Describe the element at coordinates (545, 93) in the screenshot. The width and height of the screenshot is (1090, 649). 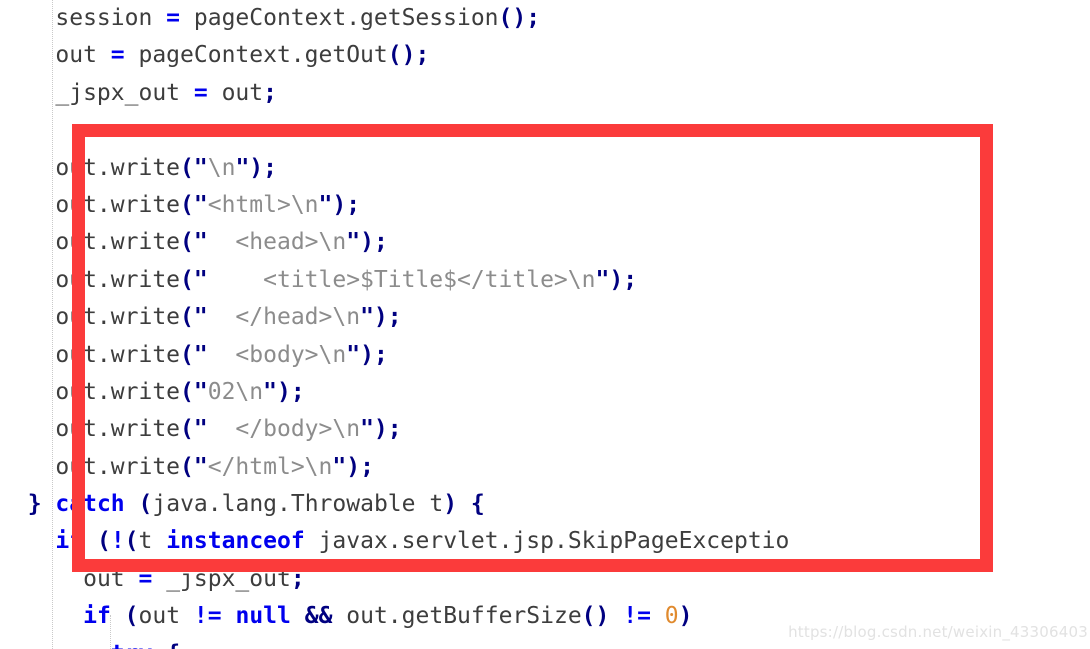
I see `code-line: _jspx_out = out;` at that location.